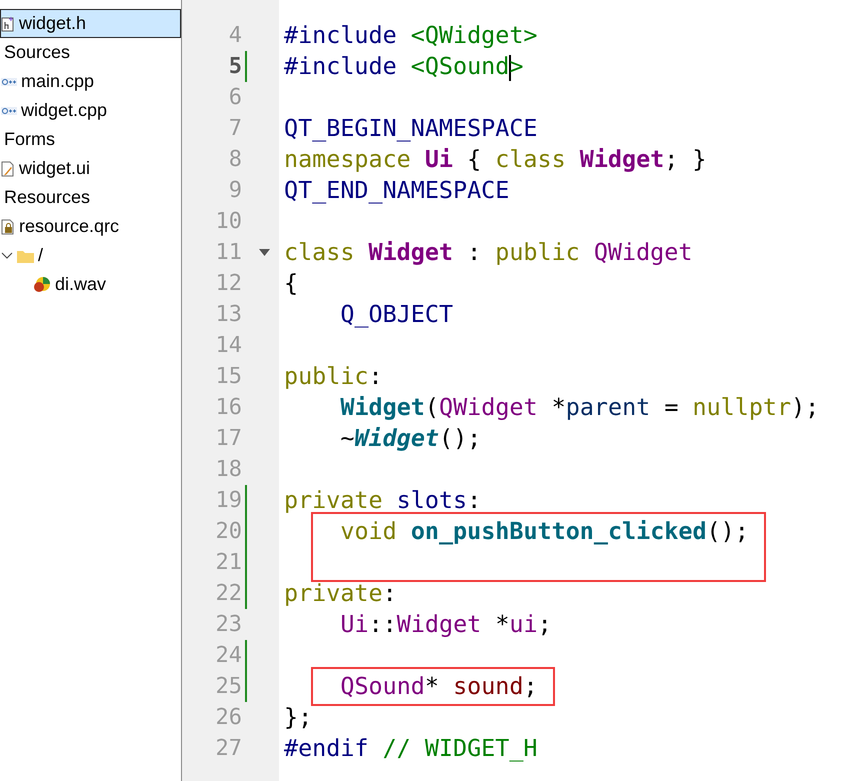  Describe the element at coordinates (229, 687) in the screenshot. I see `line-number: 25` at that location.